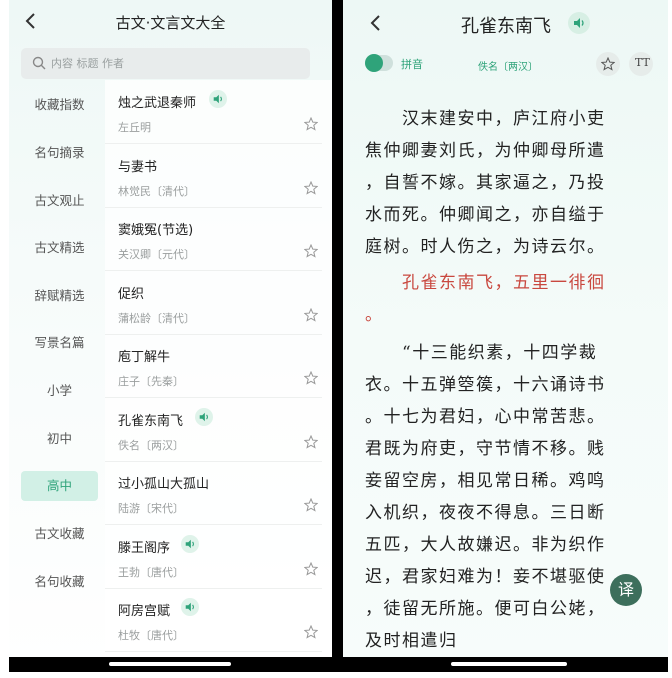 The width and height of the screenshot is (672, 678). What do you see at coordinates (151, 572) in the screenshot?
I see `work-author: 王勃〔唐代〕` at bounding box center [151, 572].